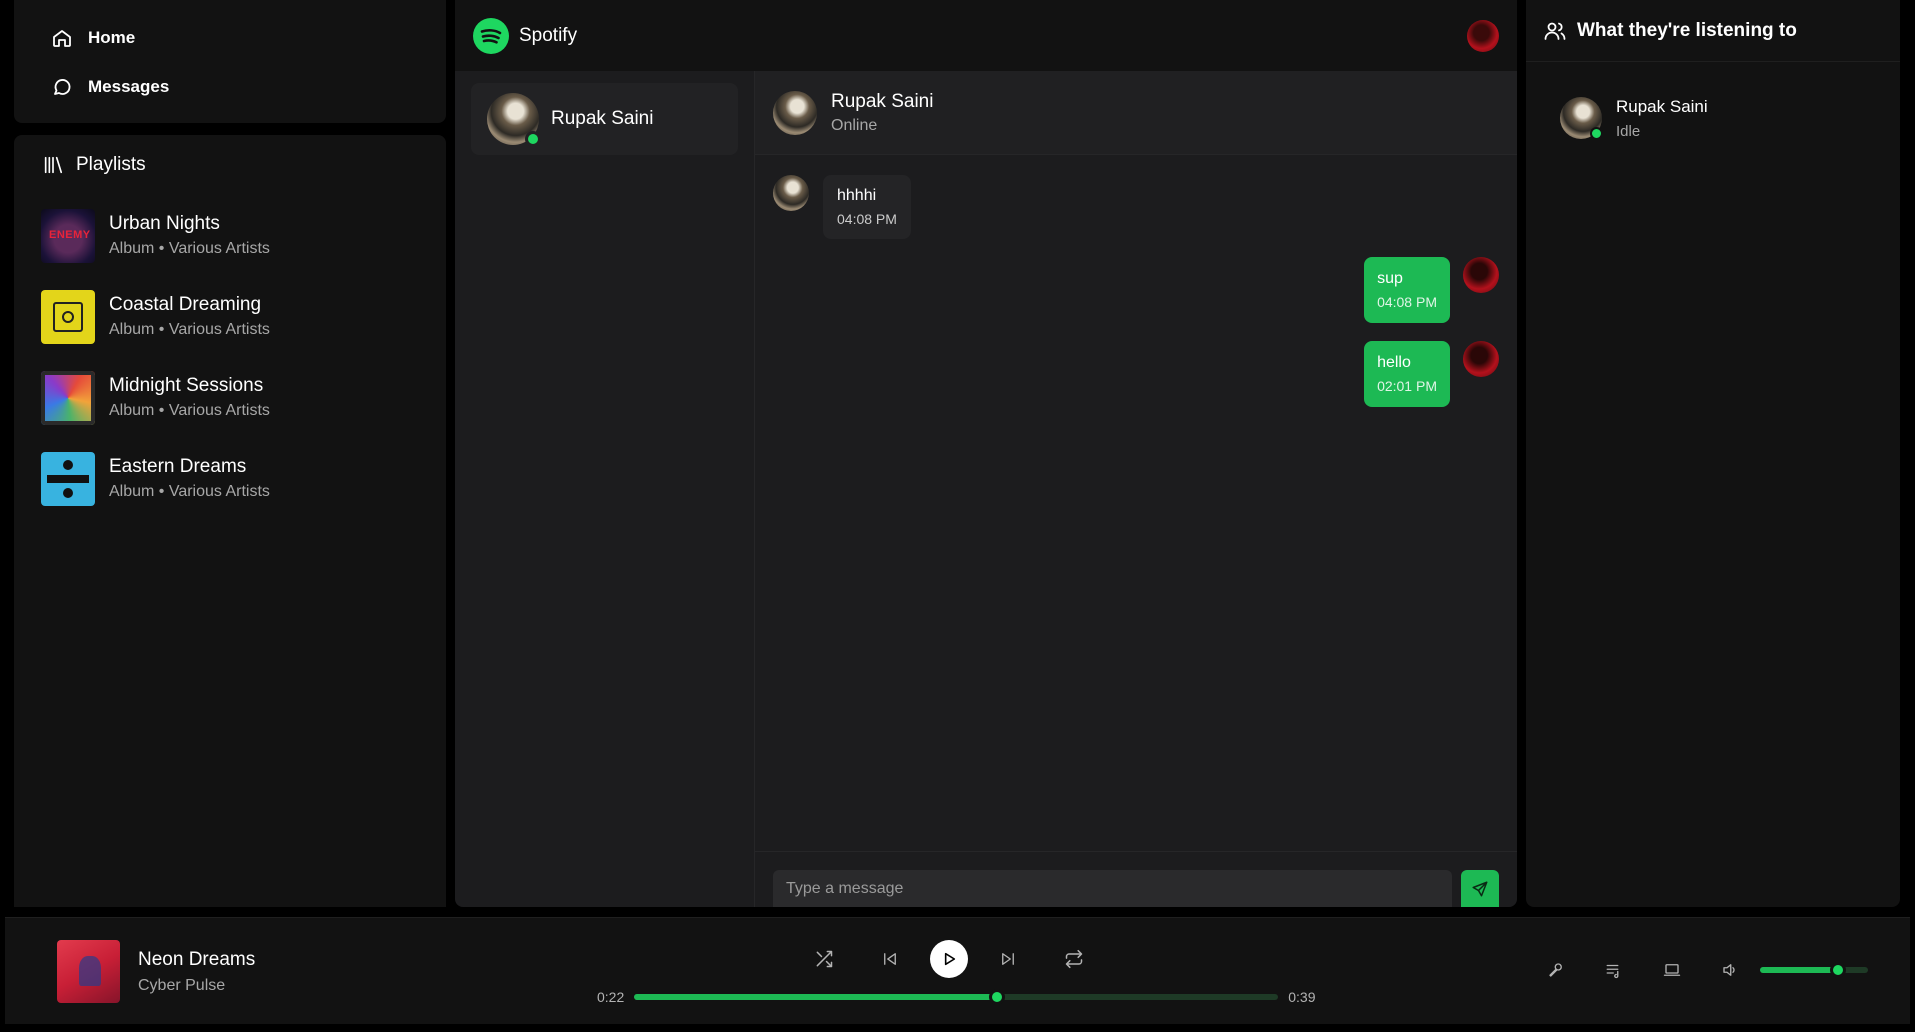 Image resolution: width=1915 pixels, height=1032 pixels. I want to click on brand: Spotify, so click(525, 35).